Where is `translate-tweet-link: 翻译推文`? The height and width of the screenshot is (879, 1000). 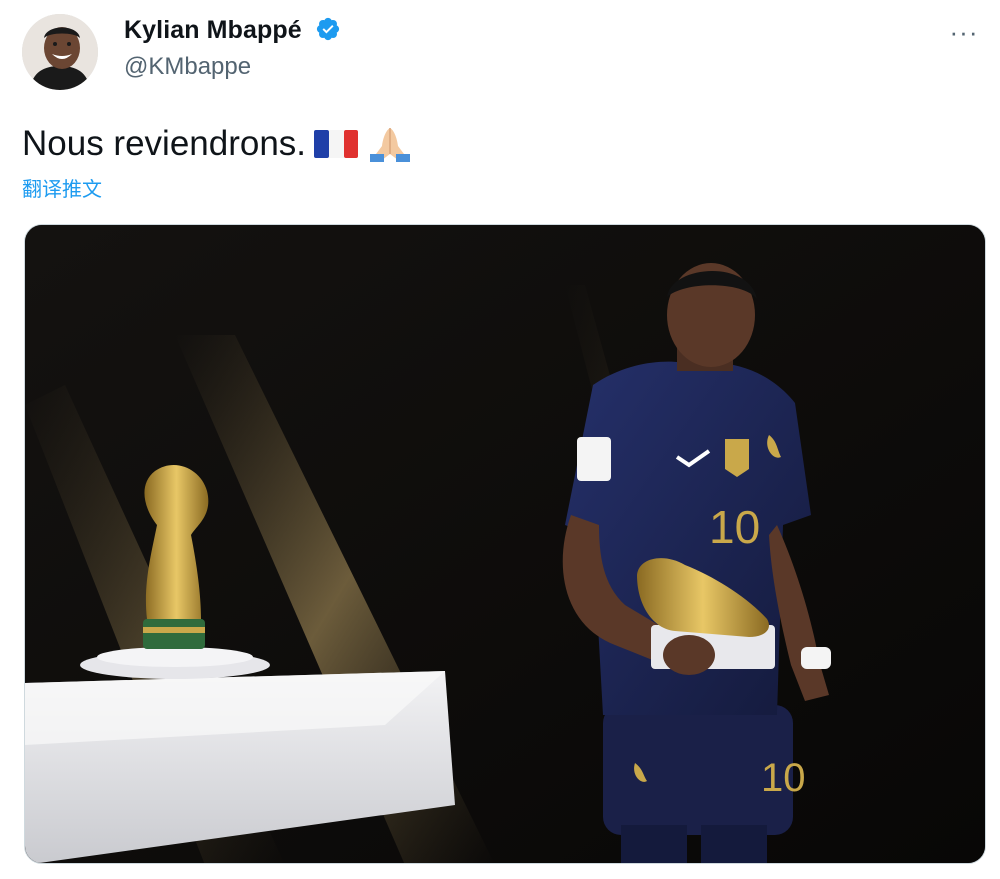
translate-tweet-link: 翻译推文 is located at coordinates (62, 187).